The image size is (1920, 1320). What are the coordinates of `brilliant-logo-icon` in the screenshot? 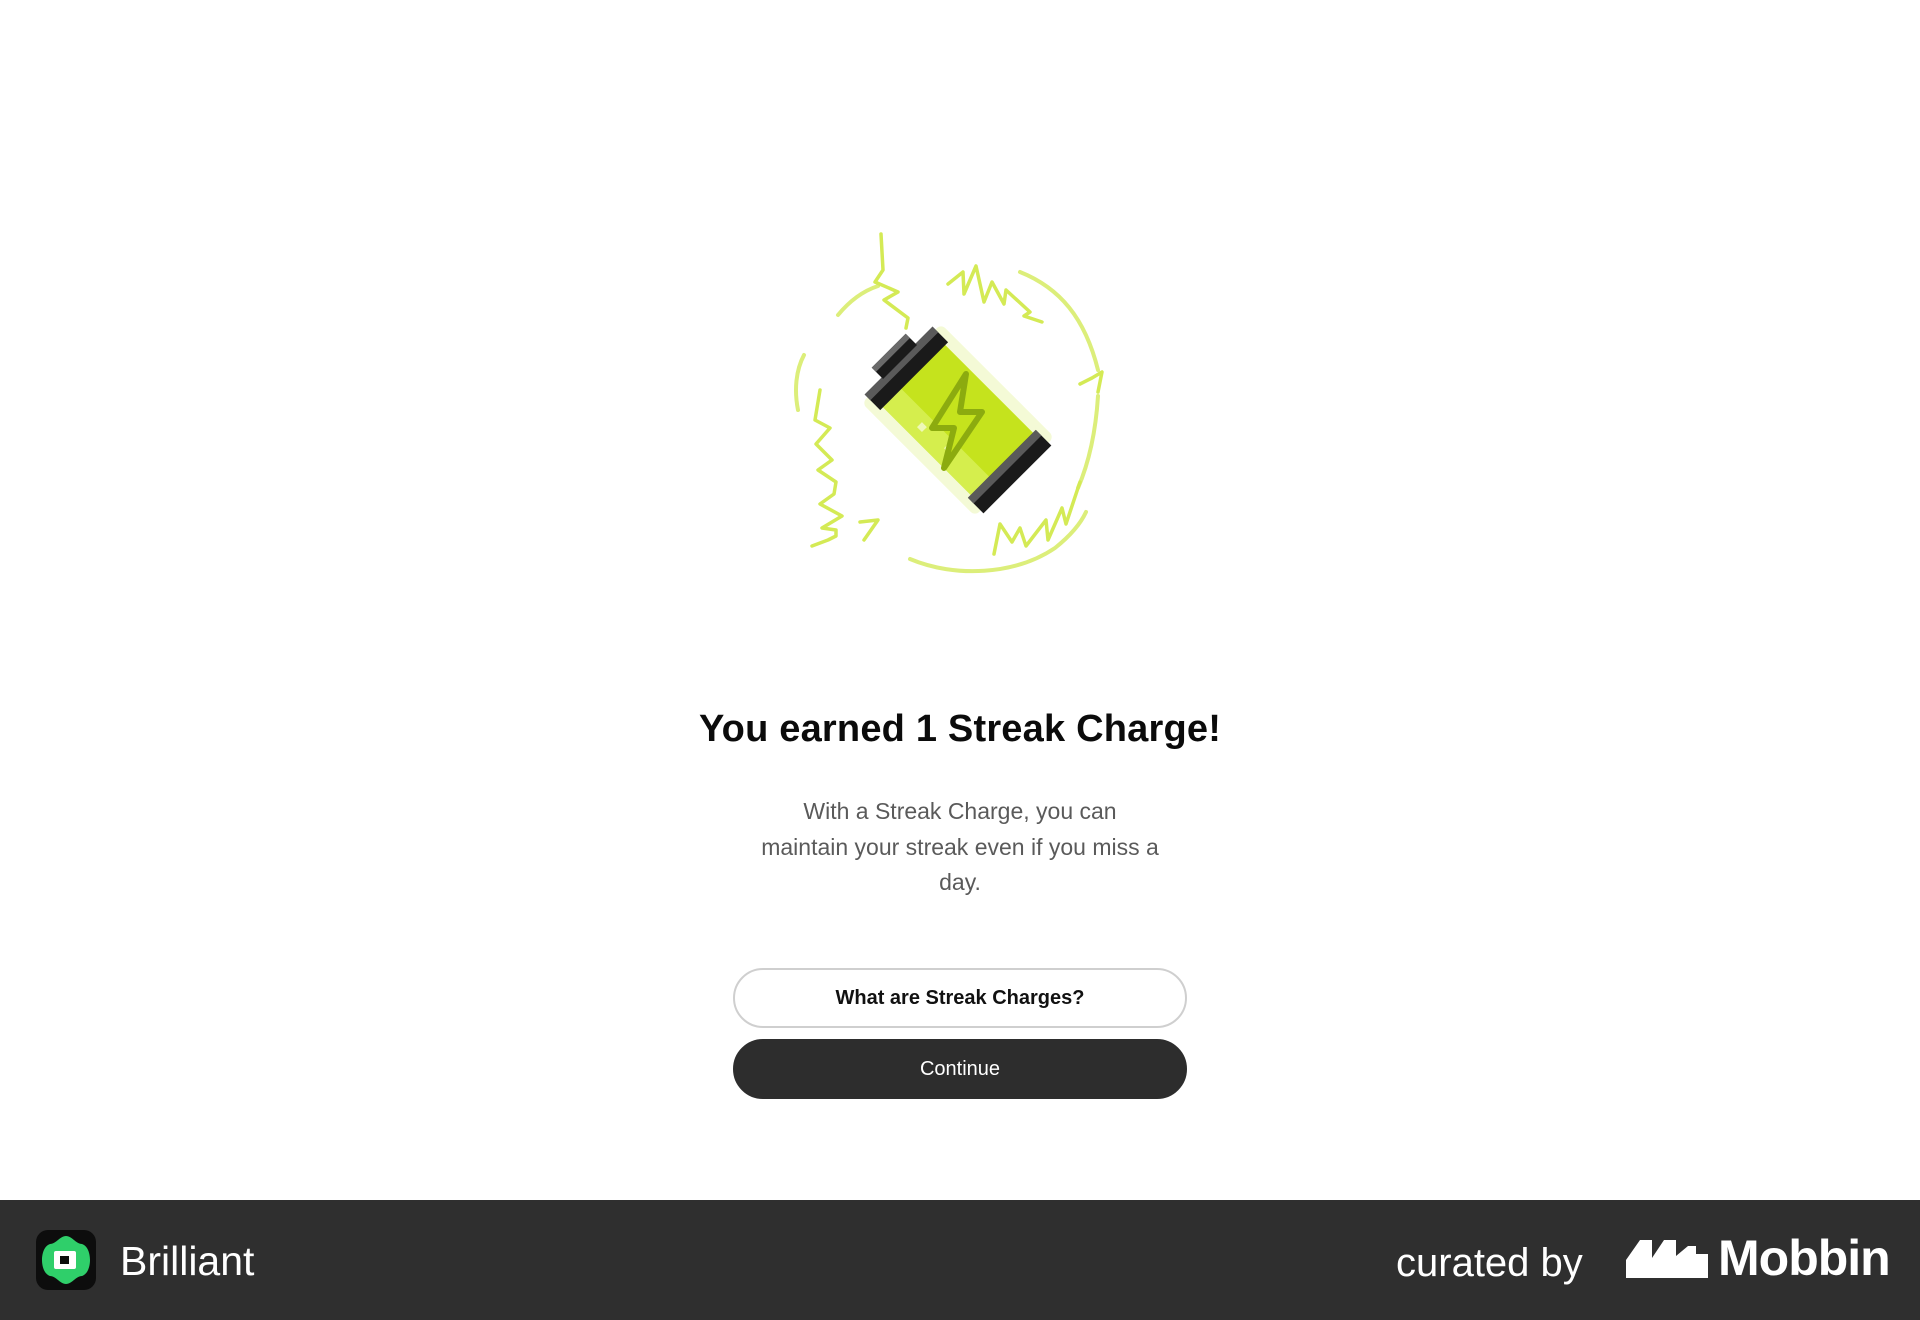 It's located at (66, 1260).